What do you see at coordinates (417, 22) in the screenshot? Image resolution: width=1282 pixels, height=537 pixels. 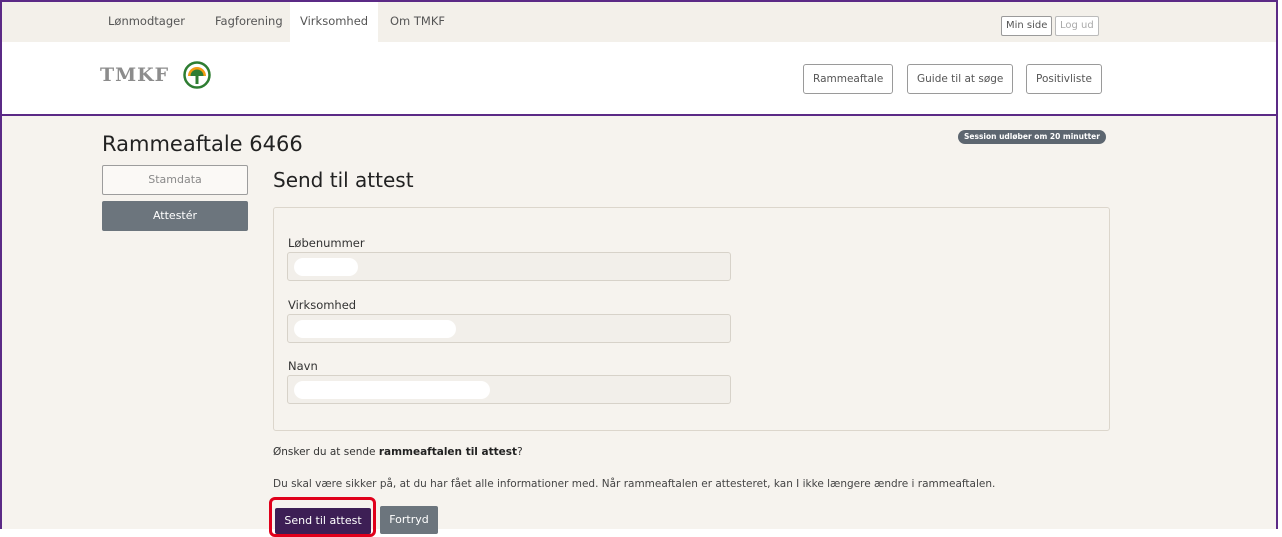 I see `nav-om-tmkf: Om TMKF` at bounding box center [417, 22].